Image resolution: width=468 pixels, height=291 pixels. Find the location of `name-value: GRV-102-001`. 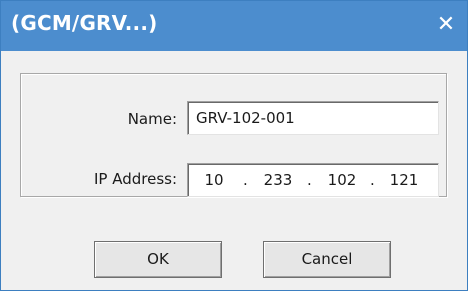

name-value: GRV-102-001 is located at coordinates (245, 118).